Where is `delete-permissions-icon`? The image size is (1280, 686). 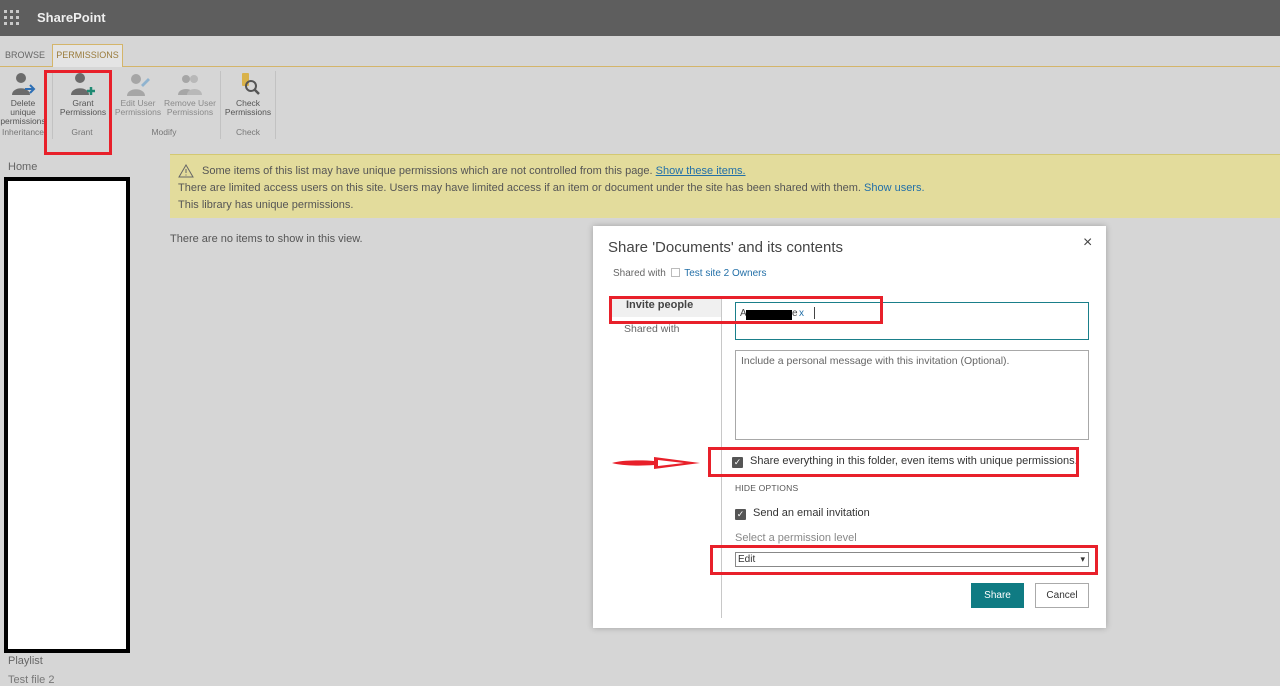 delete-permissions-icon is located at coordinates (24, 84).